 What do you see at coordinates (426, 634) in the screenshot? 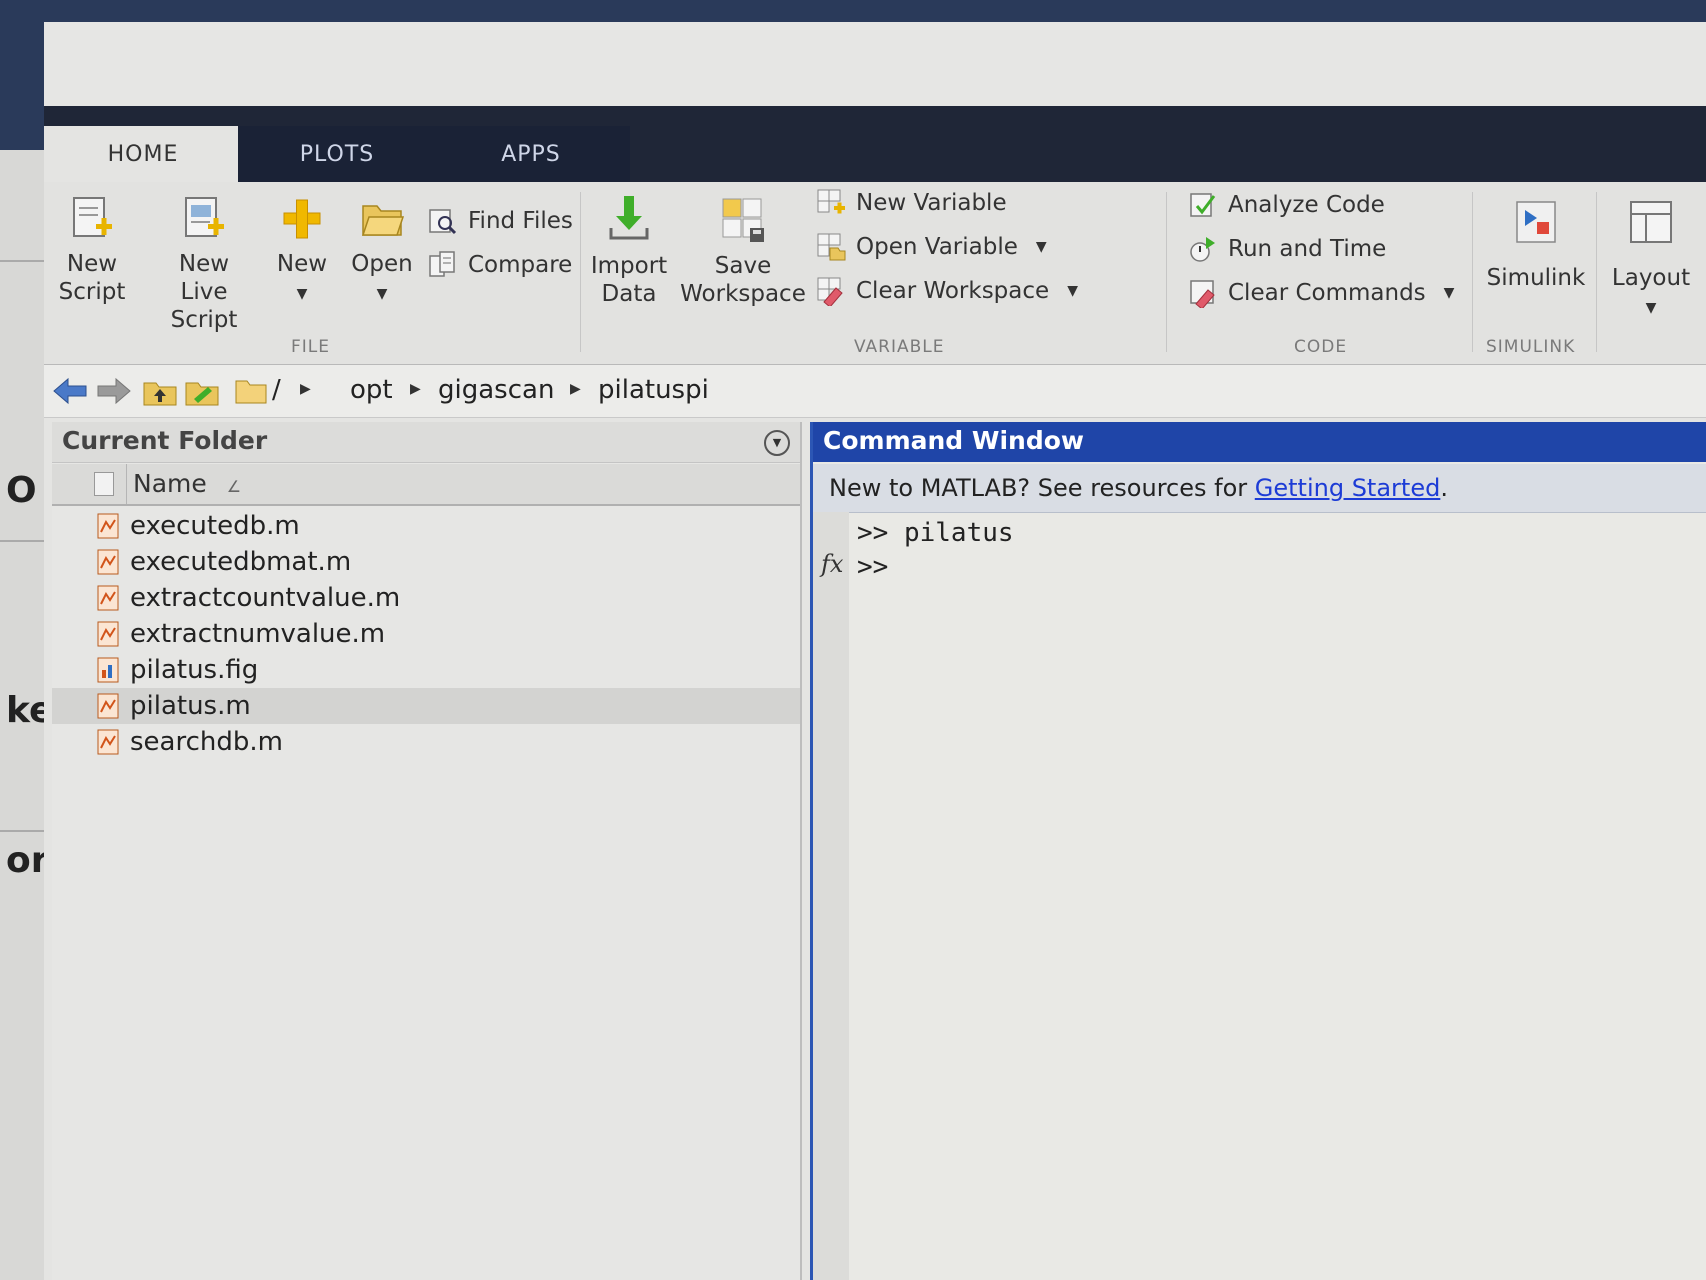
I see `file-row: extractnumvalue.m` at bounding box center [426, 634].